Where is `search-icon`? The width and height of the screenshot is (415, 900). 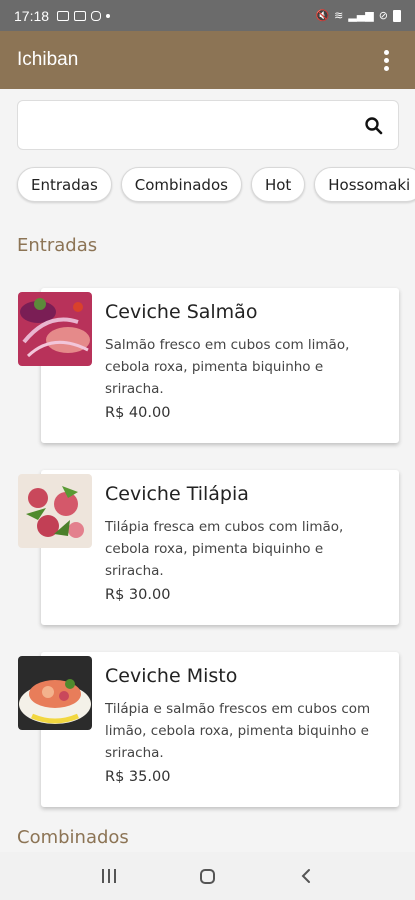 search-icon is located at coordinates (374, 126).